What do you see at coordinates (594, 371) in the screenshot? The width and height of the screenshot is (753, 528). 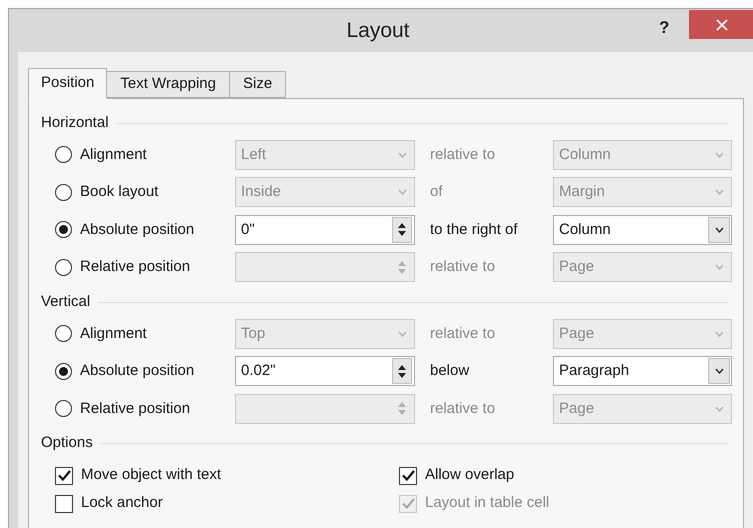 I see `dropdown-value: Paragraph` at bounding box center [594, 371].